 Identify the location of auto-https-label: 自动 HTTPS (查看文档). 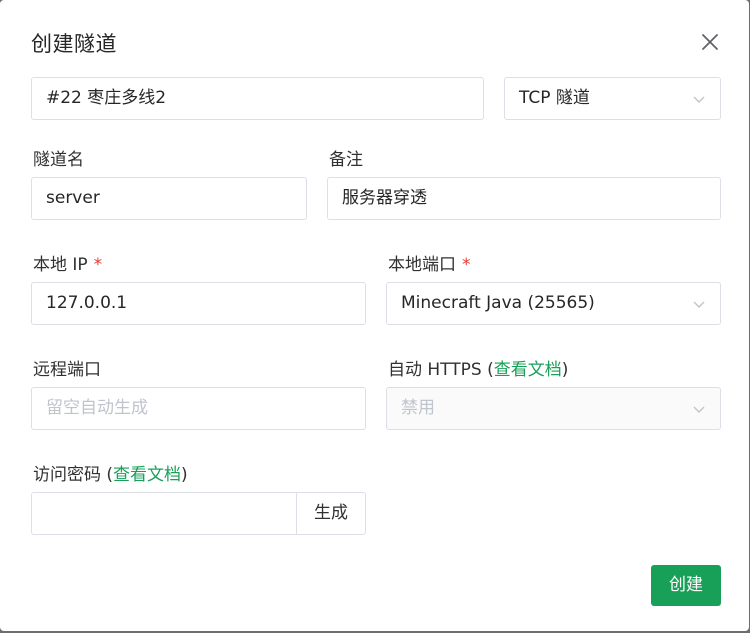
(478, 367).